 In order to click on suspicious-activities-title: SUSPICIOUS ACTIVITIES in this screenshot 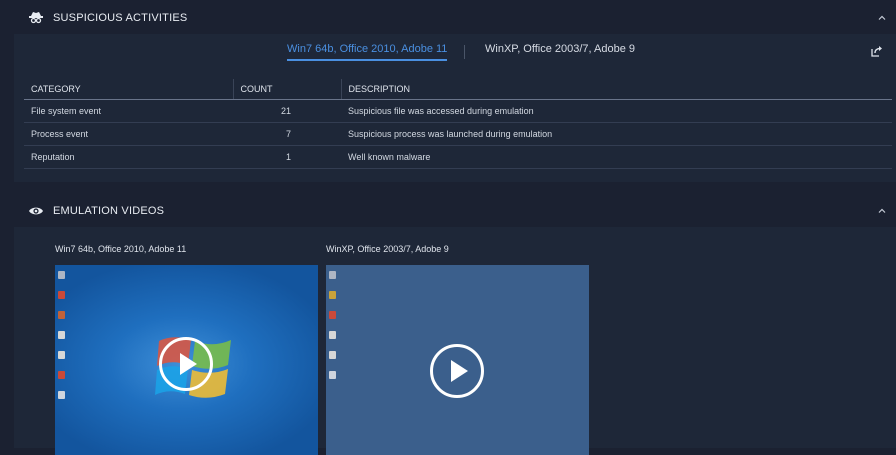, I will do `click(120, 18)`.